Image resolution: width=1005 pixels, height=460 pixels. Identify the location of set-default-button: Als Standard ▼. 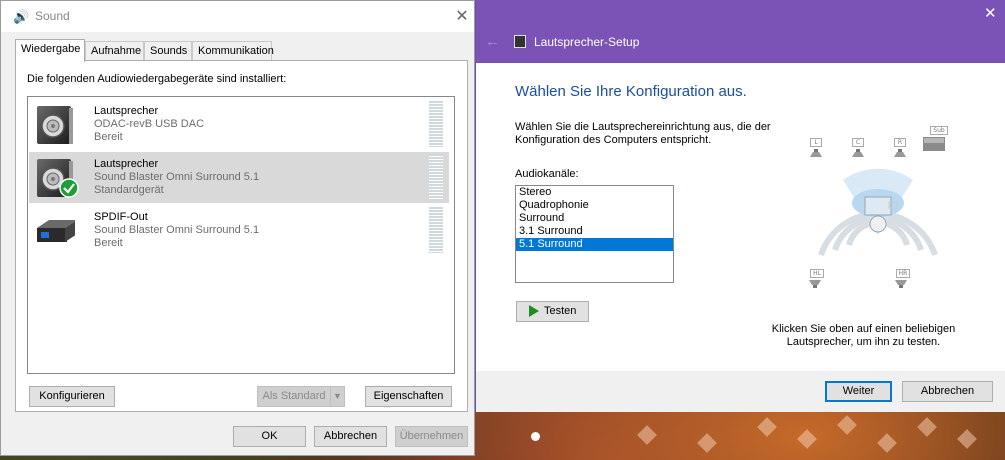
(301, 396).